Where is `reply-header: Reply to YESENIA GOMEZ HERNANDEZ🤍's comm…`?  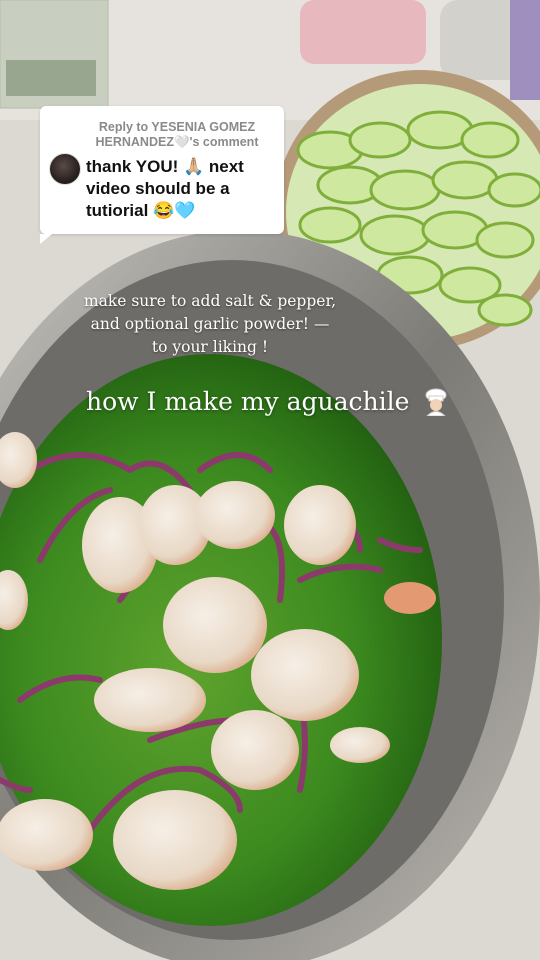 reply-header: Reply to YESENIA GOMEZ HERNANDEZ🤍's comm… is located at coordinates (177, 135).